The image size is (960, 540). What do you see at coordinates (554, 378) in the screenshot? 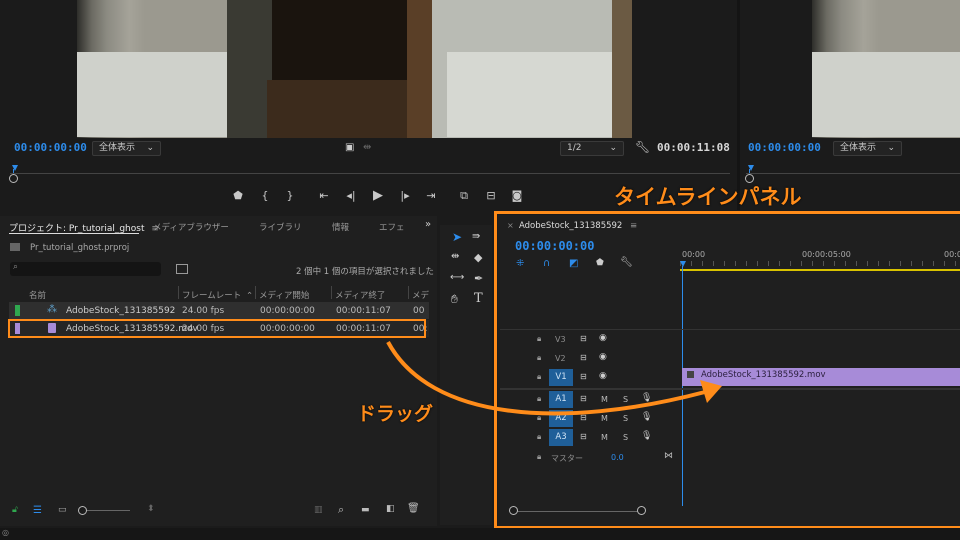
I see `drag-arrow` at bounding box center [554, 378].